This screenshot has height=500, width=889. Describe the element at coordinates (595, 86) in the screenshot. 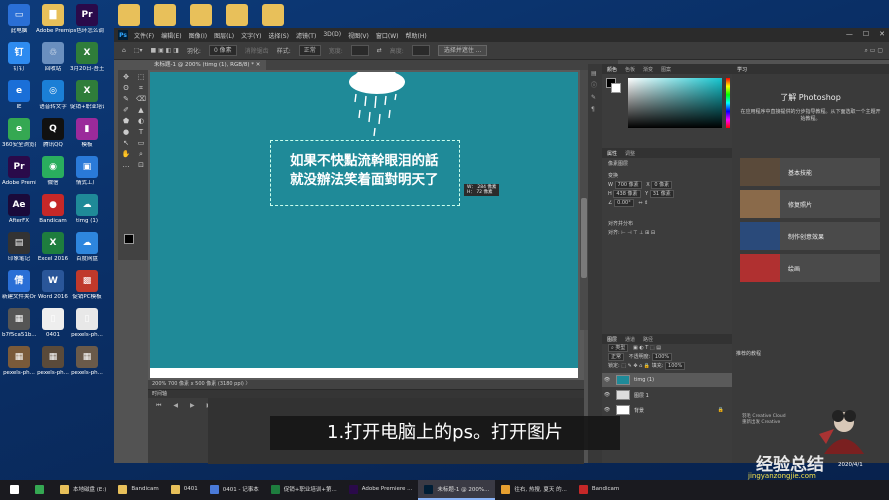

I see `info-icon: ⓘ` at that location.